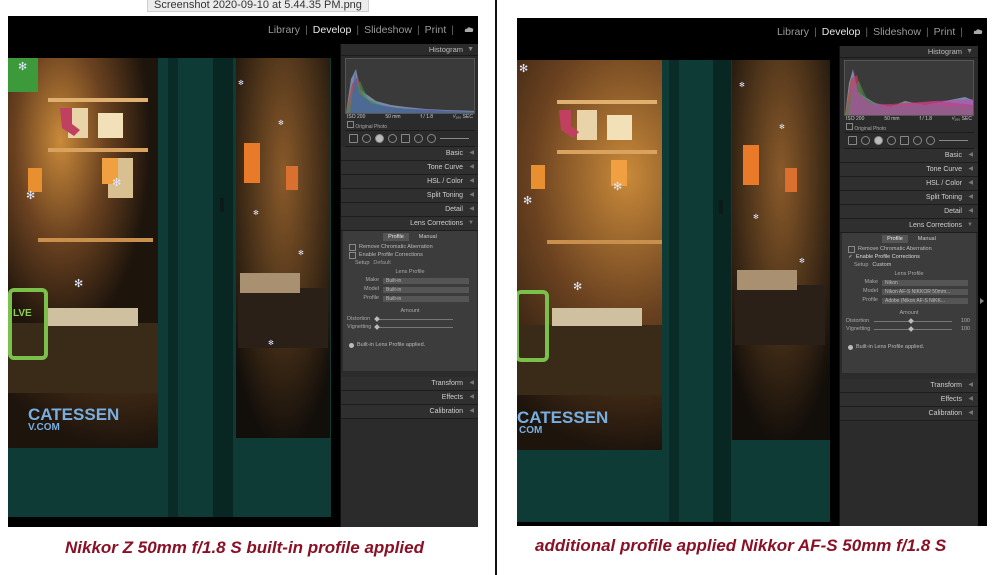 The width and height of the screenshot is (998, 575). I want to click on make-dropdown: Nikon, so click(925, 282).